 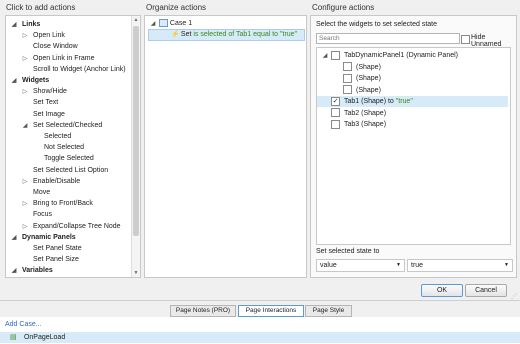 I want to click on event-icon: ▤, so click(x=13, y=337).